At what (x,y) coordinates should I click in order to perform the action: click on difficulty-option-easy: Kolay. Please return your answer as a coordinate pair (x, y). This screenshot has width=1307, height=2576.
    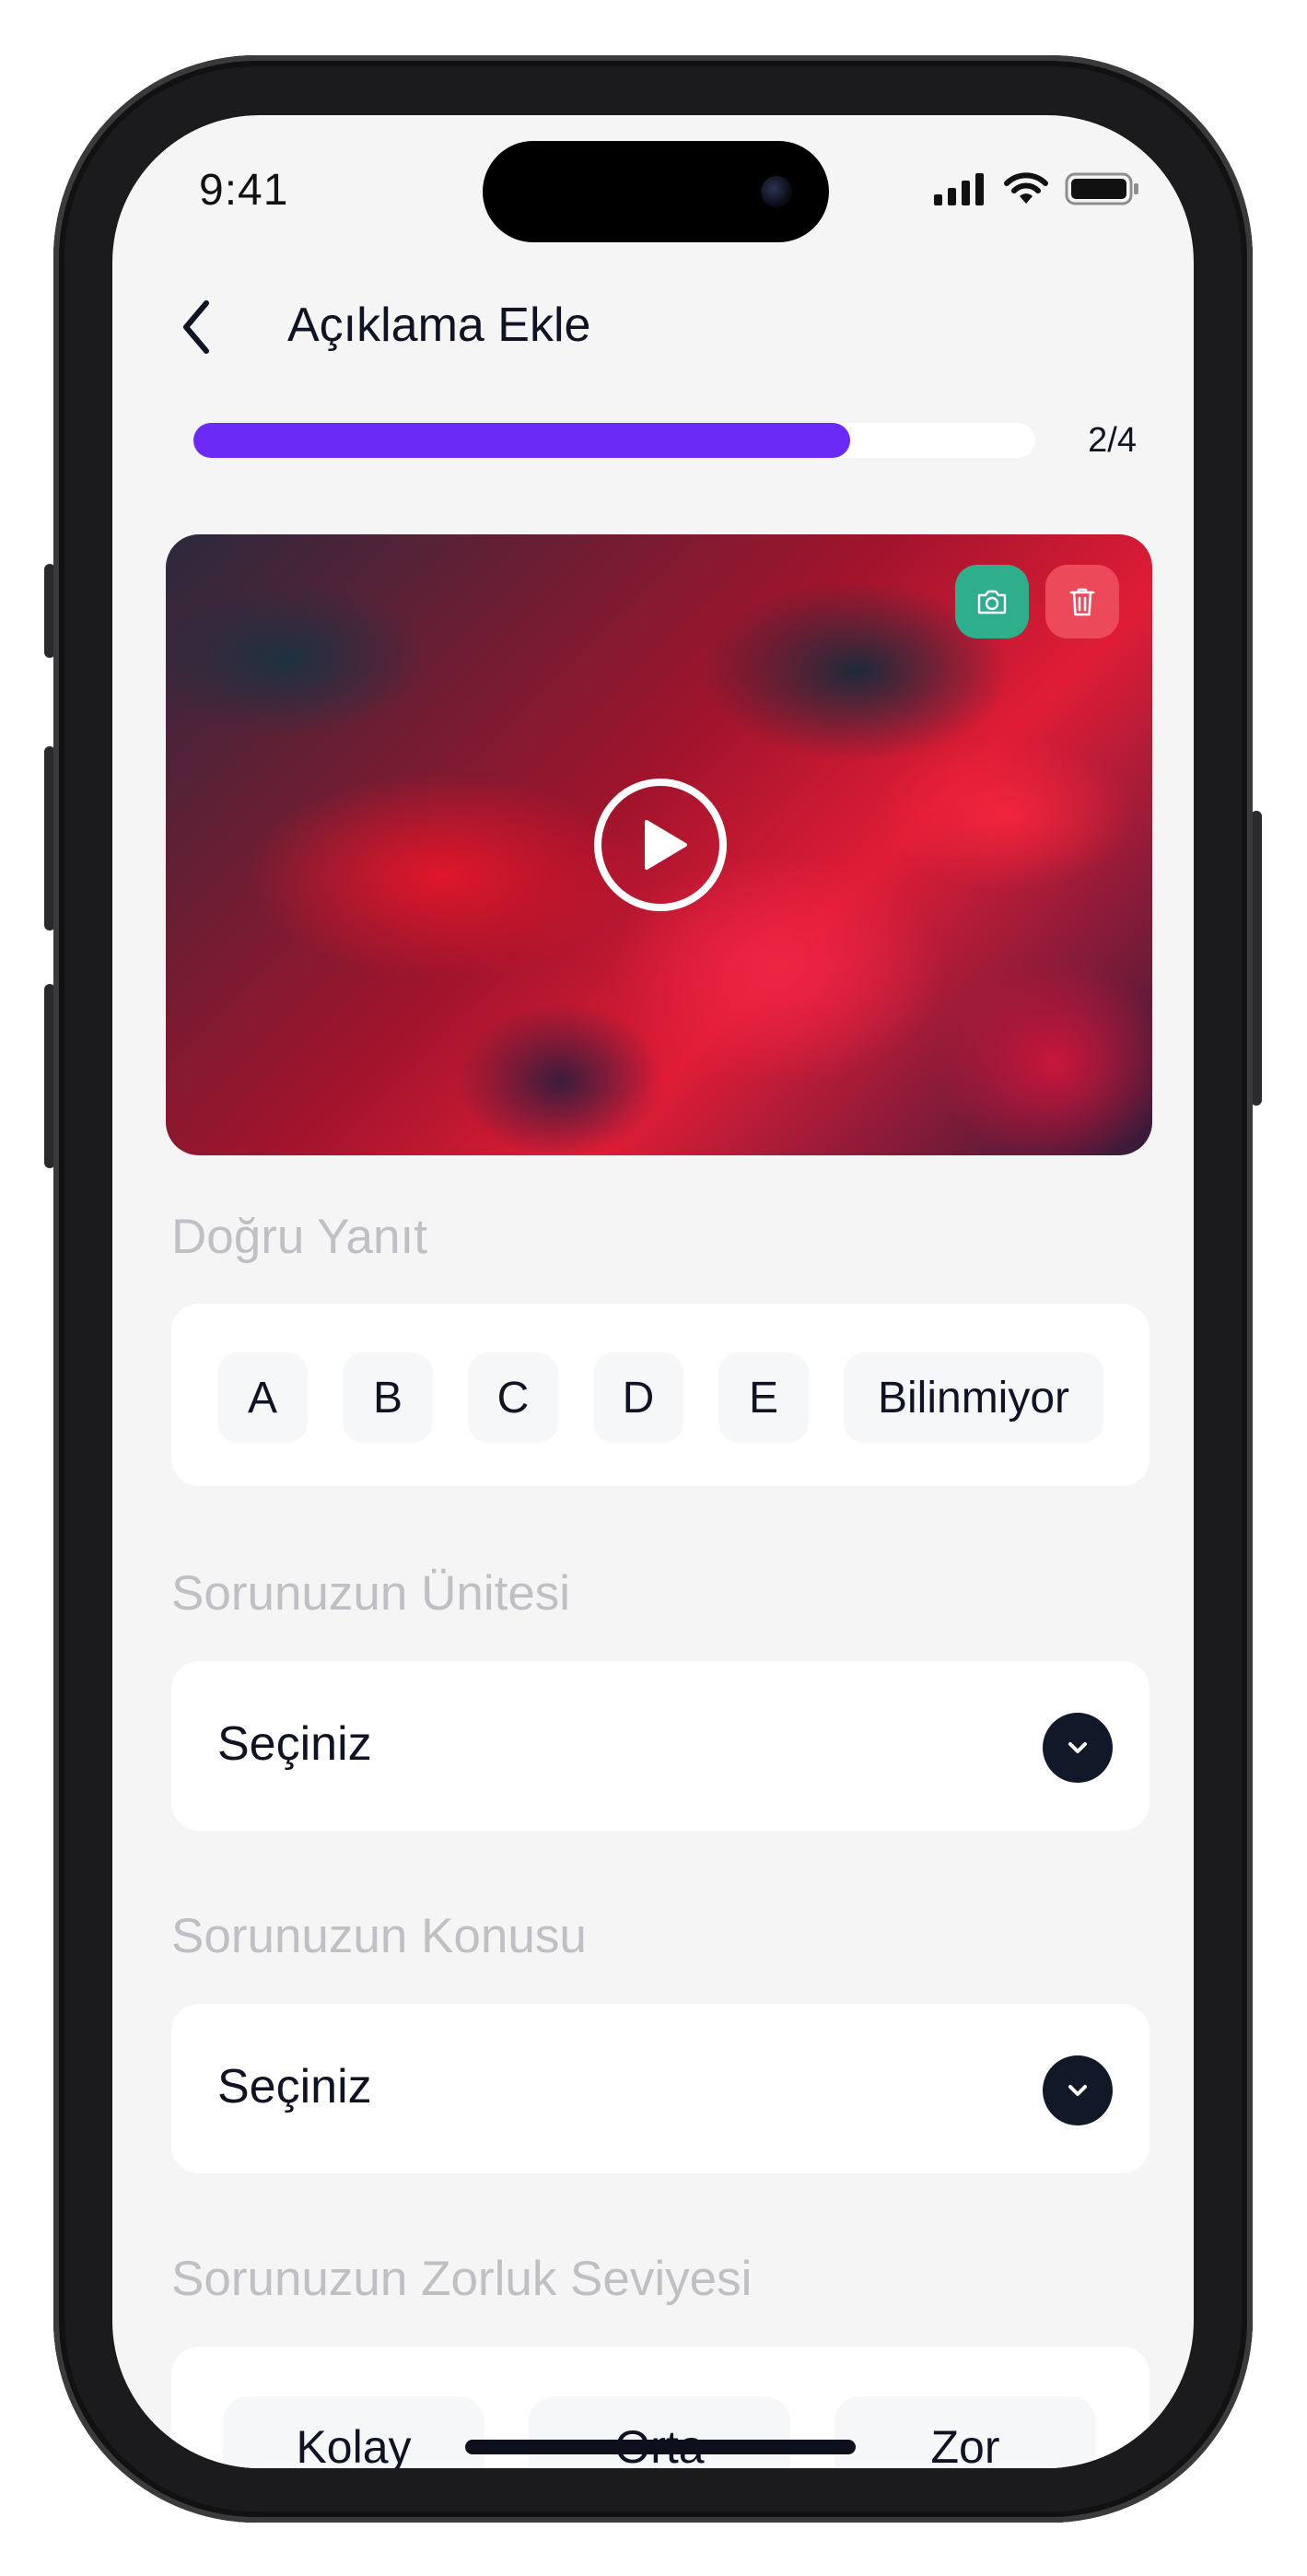
    Looking at the image, I should click on (354, 2432).